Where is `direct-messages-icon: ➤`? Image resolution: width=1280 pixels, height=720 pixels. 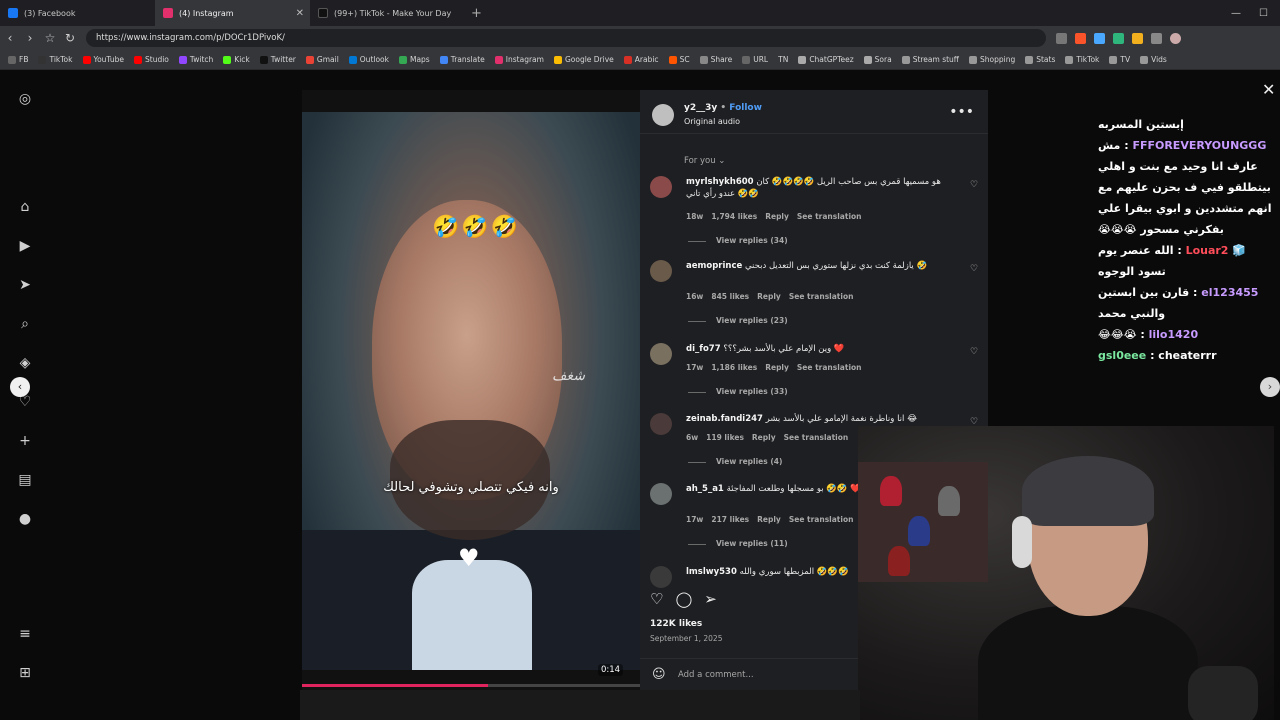
direct-messages-icon: ➤ is located at coordinates (25, 285).